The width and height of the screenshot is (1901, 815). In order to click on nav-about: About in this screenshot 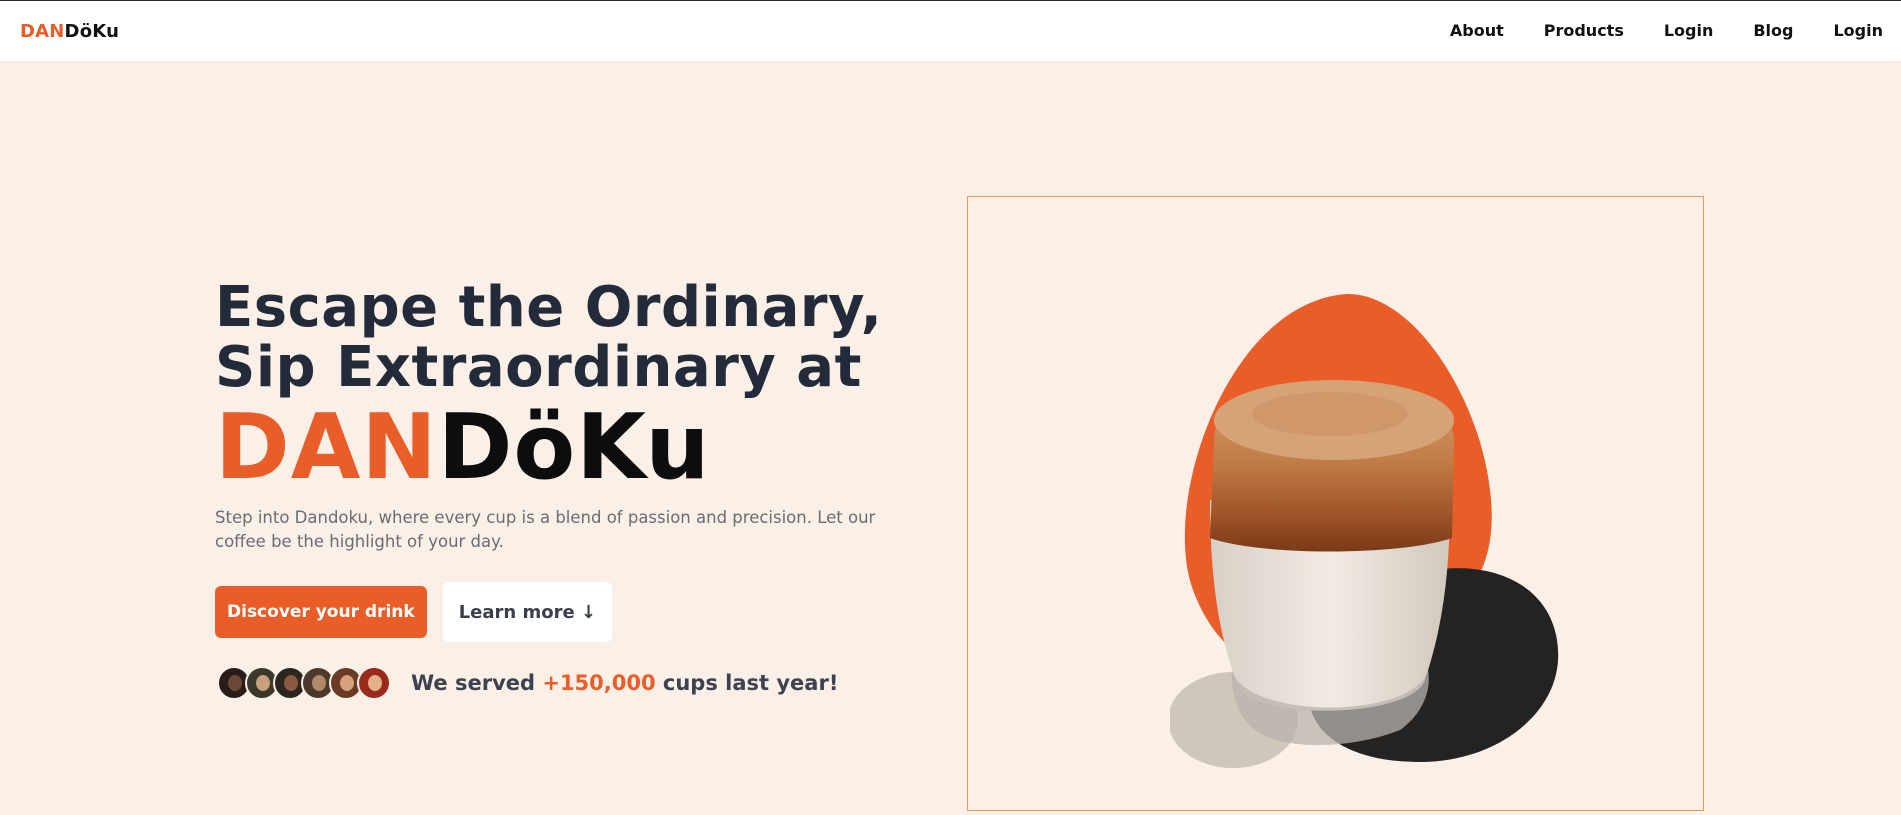, I will do `click(1477, 30)`.